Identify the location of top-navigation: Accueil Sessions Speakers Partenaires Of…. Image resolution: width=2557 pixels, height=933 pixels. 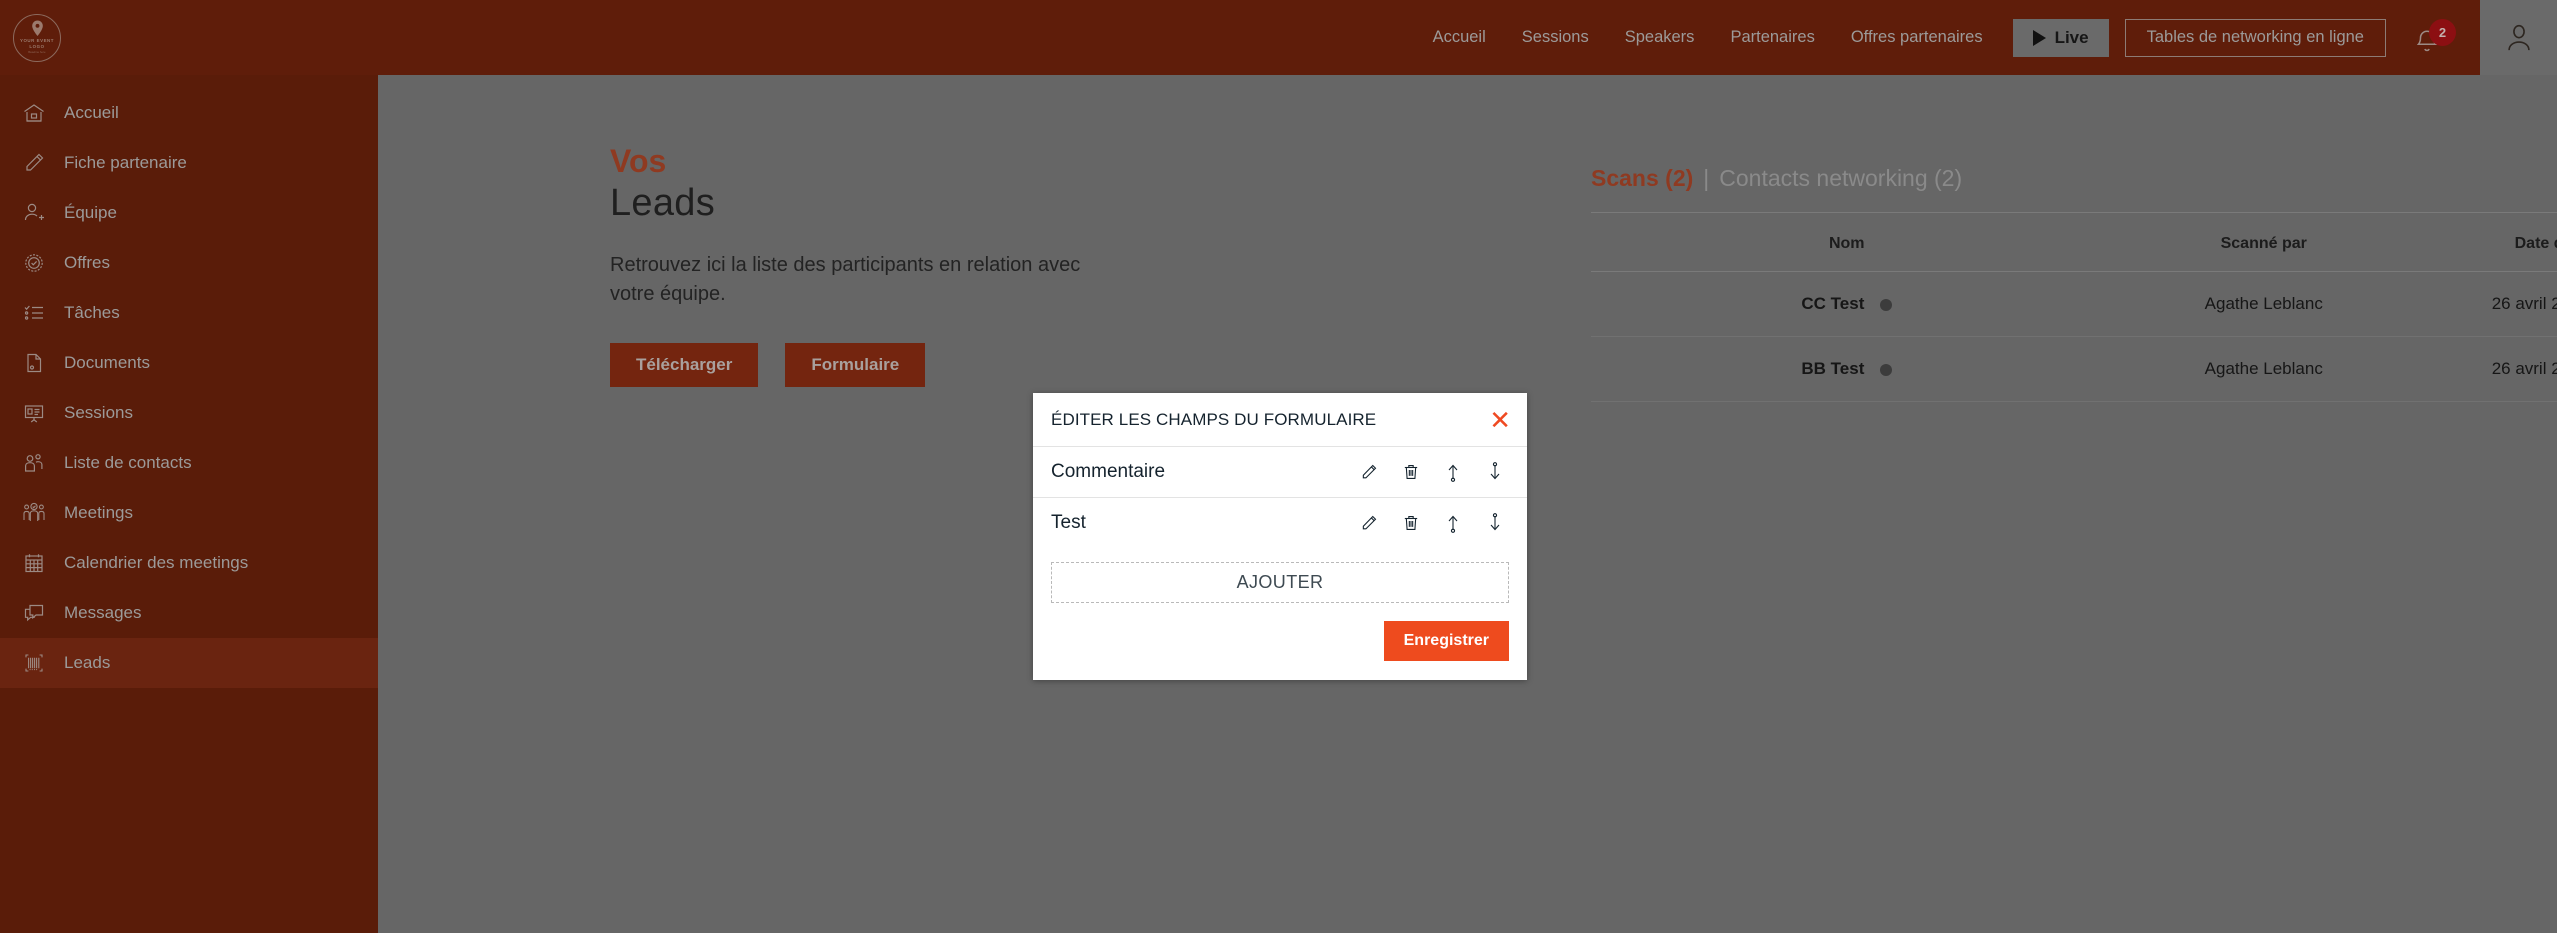
(1467, 37).